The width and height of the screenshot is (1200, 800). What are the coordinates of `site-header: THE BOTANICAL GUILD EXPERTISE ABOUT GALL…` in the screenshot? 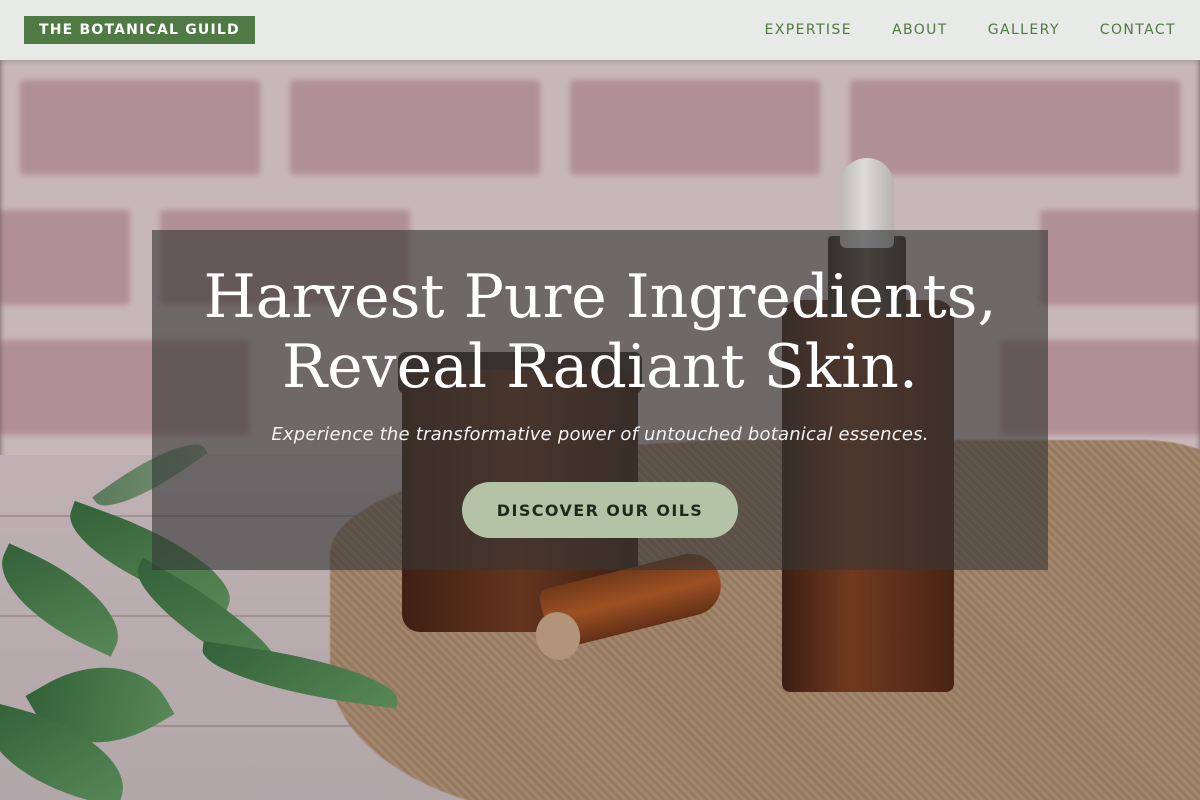 It's located at (600, 30).